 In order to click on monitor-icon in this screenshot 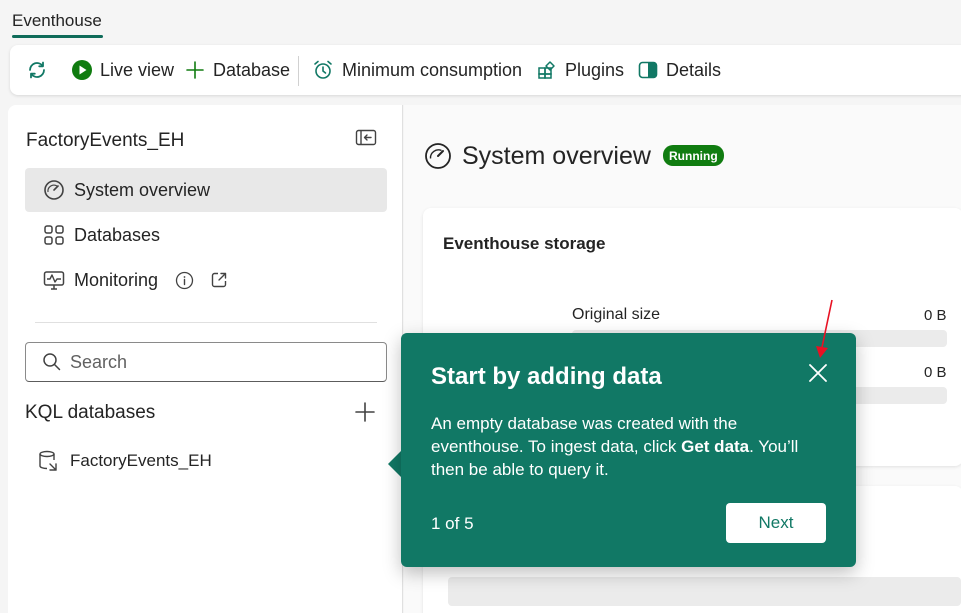, I will do `click(54, 280)`.